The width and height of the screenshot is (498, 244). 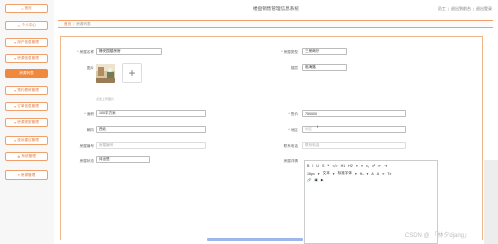 What do you see at coordinates (334, 166) in the screenshot?
I see `code-button: </>` at bounding box center [334, 166].